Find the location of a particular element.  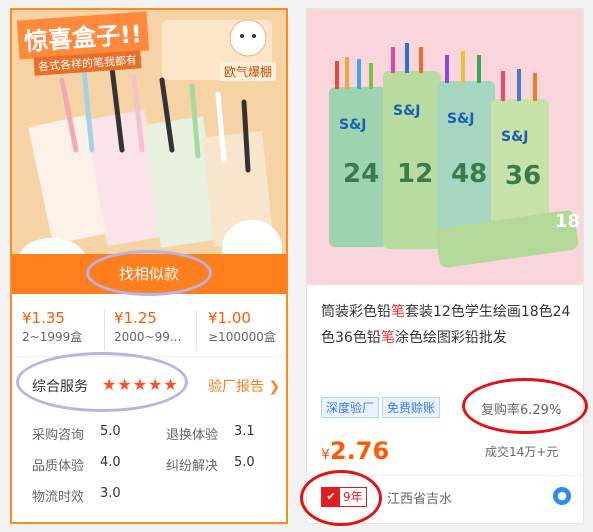

tag-free-credit: 免费赊账 is located at coordinates (411, 407).